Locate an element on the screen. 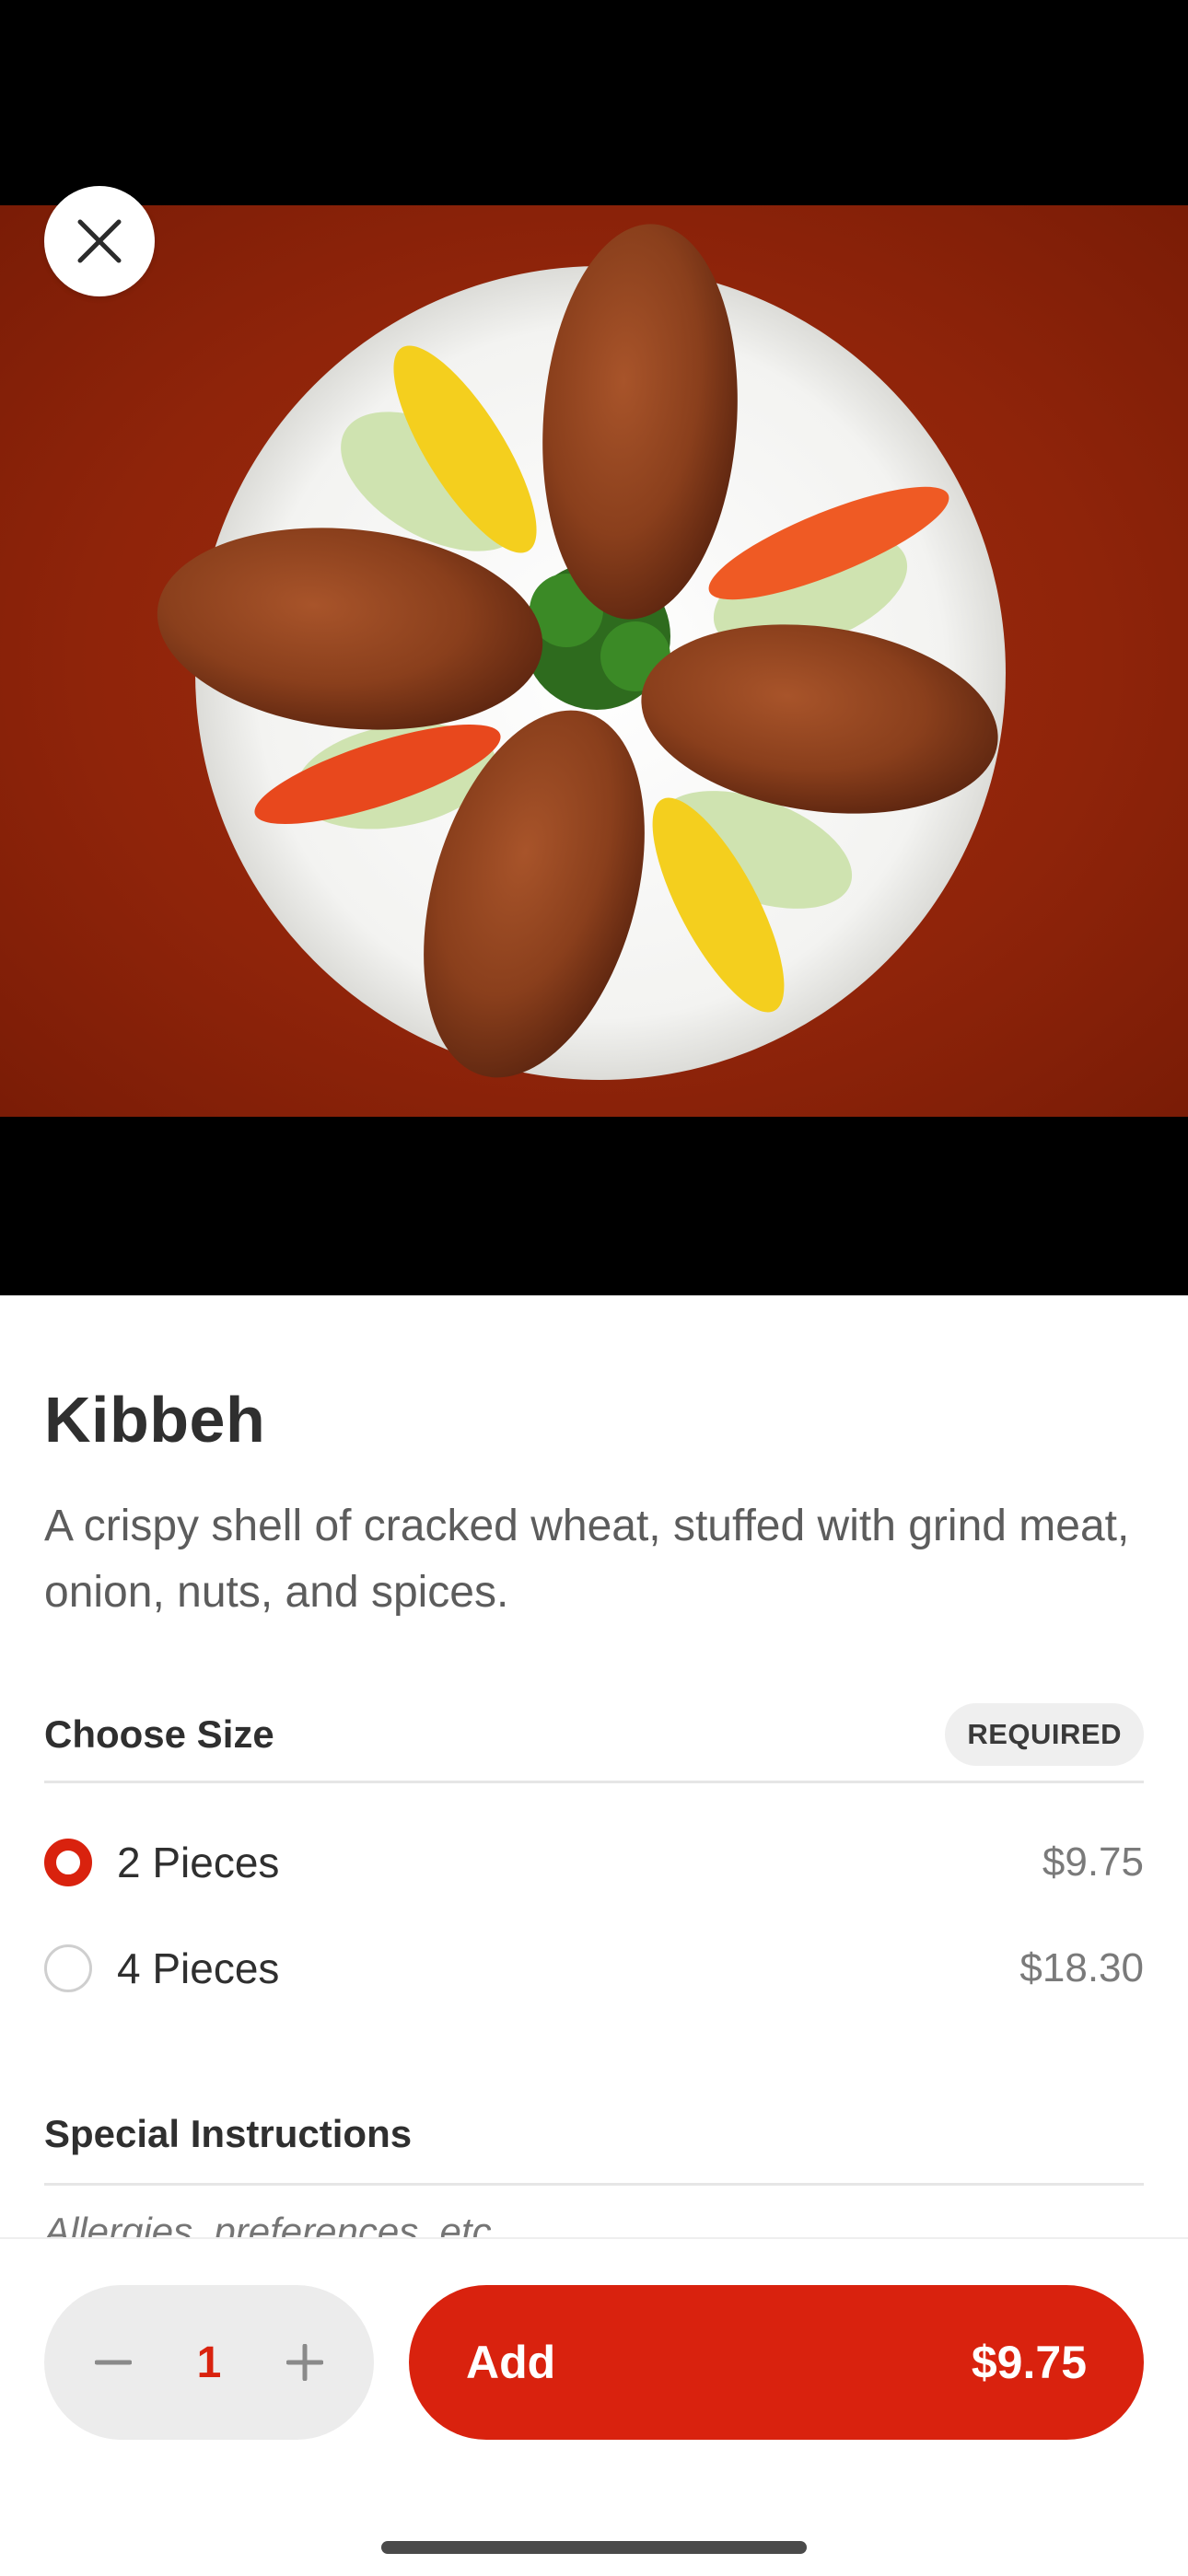 The height and width of the screenshot is (2576, 1188). add-button-label: Add is located at coordinates (511, 2362).